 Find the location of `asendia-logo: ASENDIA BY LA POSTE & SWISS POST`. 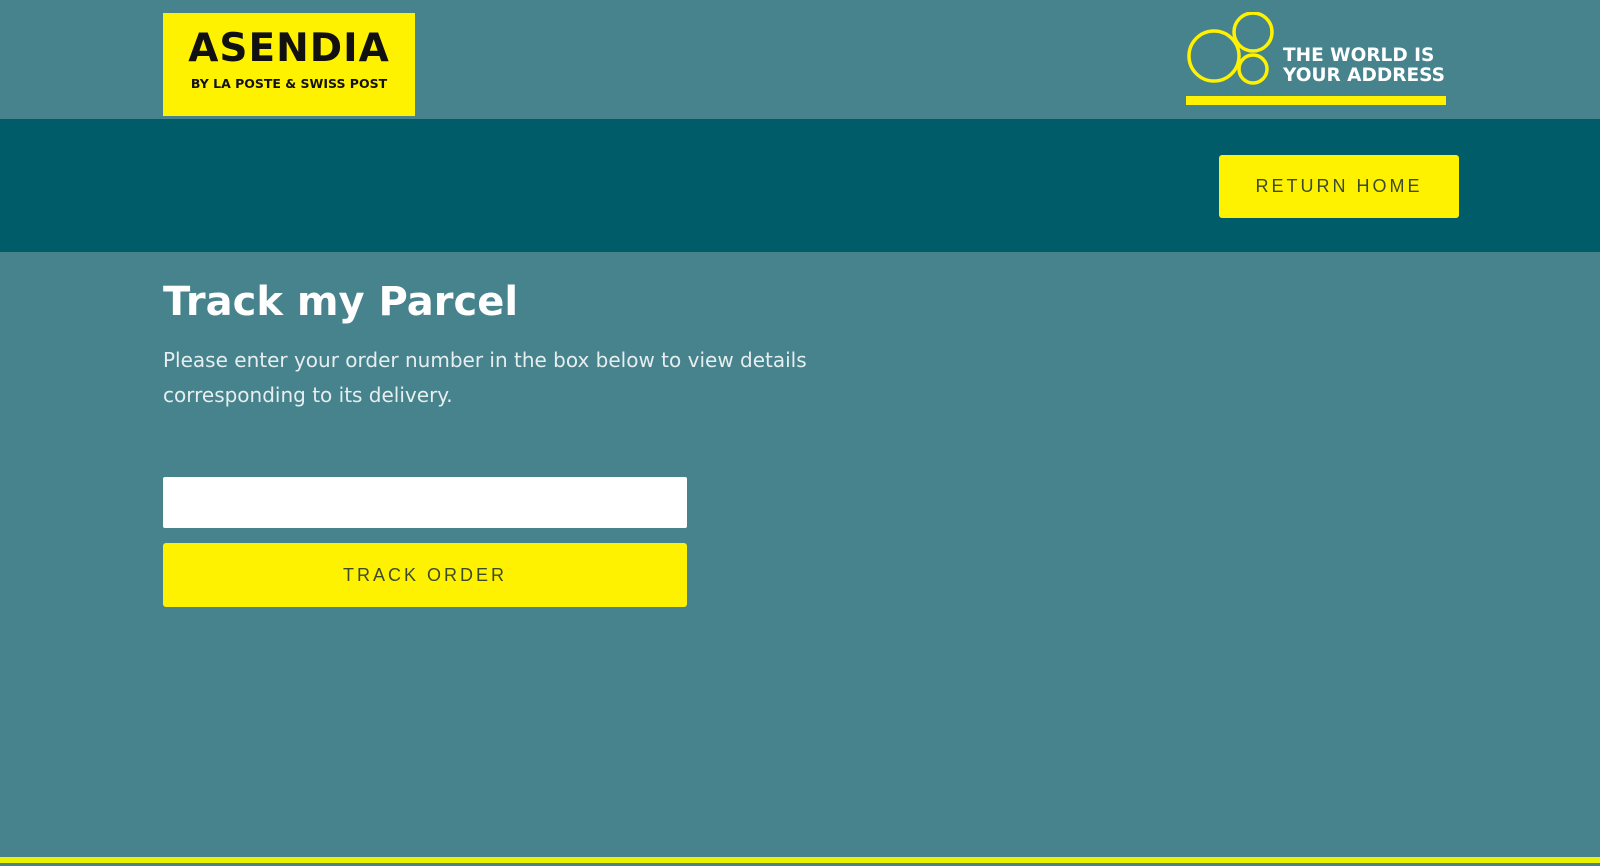

asendia-logo: ASENDIA BY LA POSTE & SWISS POST is located at coordinates (289, 64).